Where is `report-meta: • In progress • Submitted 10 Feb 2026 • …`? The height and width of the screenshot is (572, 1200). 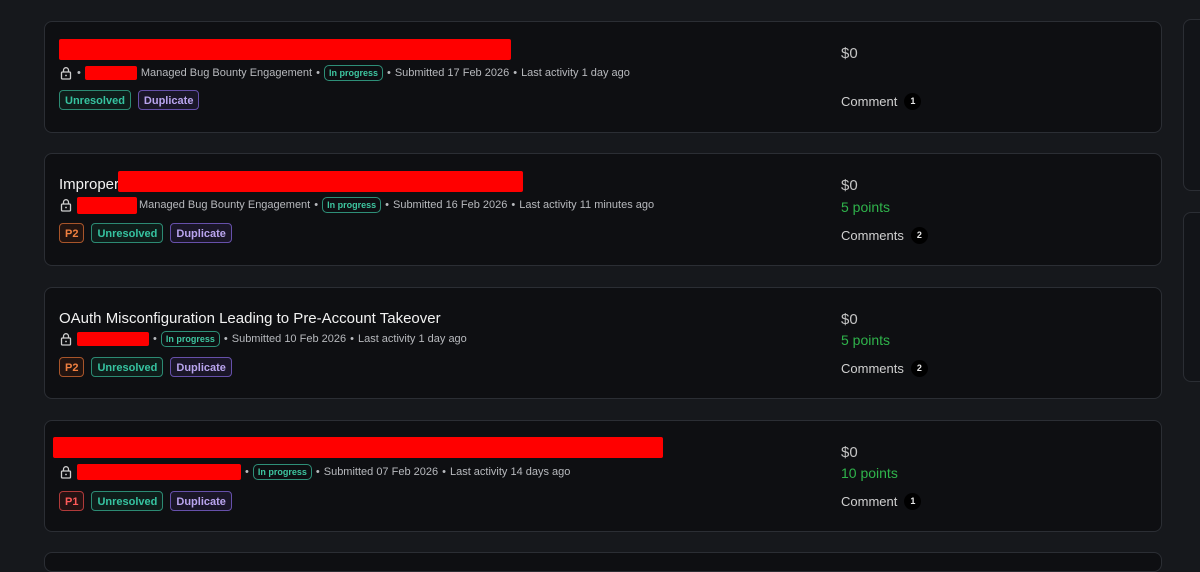
report-meta: • In progress • Submitted 10 Feb 2026 • … is located at coordinates (263, 339).